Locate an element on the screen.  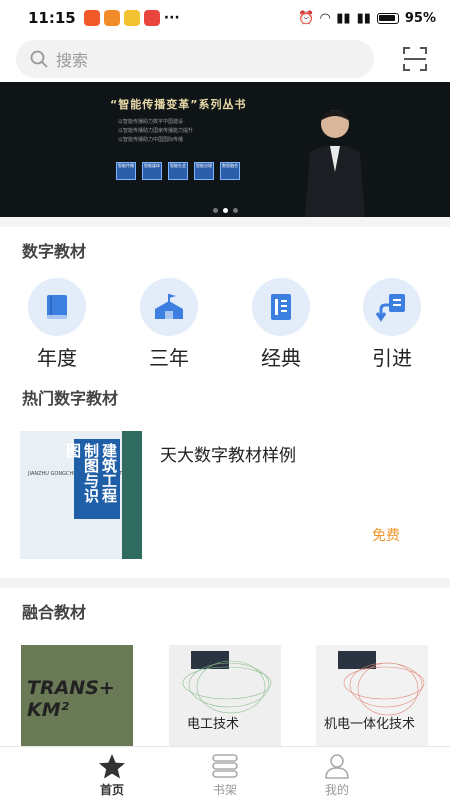
category-annual: 年度 is located at coordinates (57, 324).